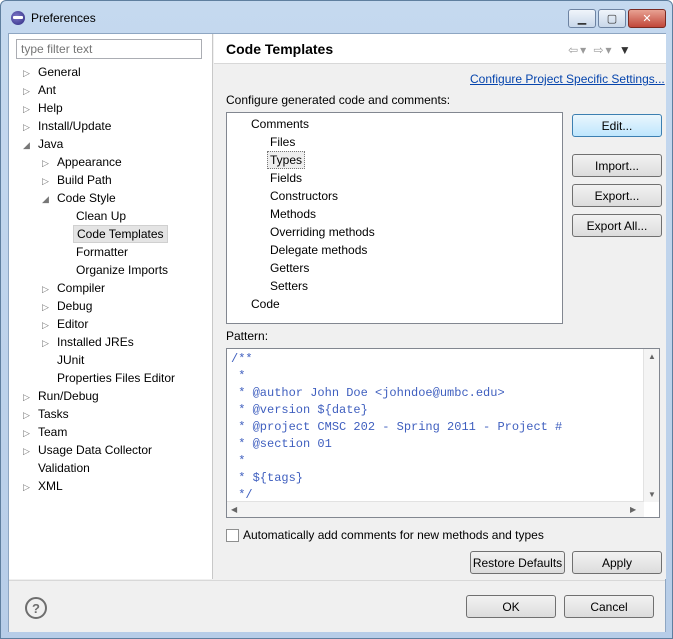  Describe the element at coordinates (286, 178) in the screenshot. I see `template-item: Fields` at that location.